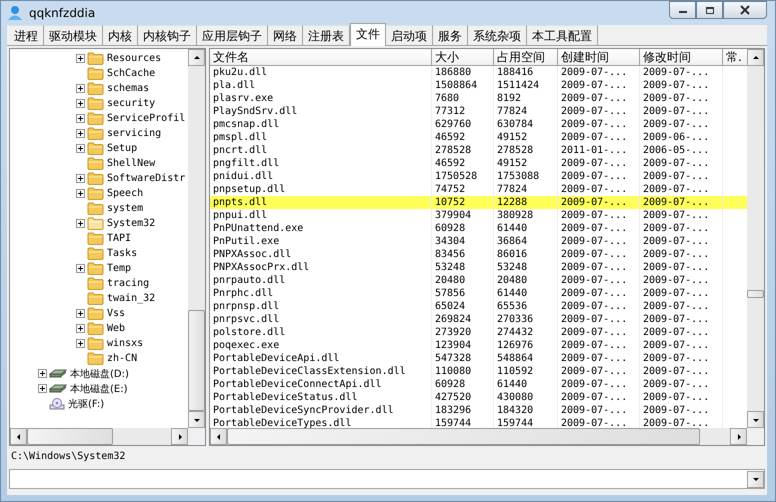  Describe the element at coordinates (450, 35) in the screenshot. I see `tab: 服务` at that location.